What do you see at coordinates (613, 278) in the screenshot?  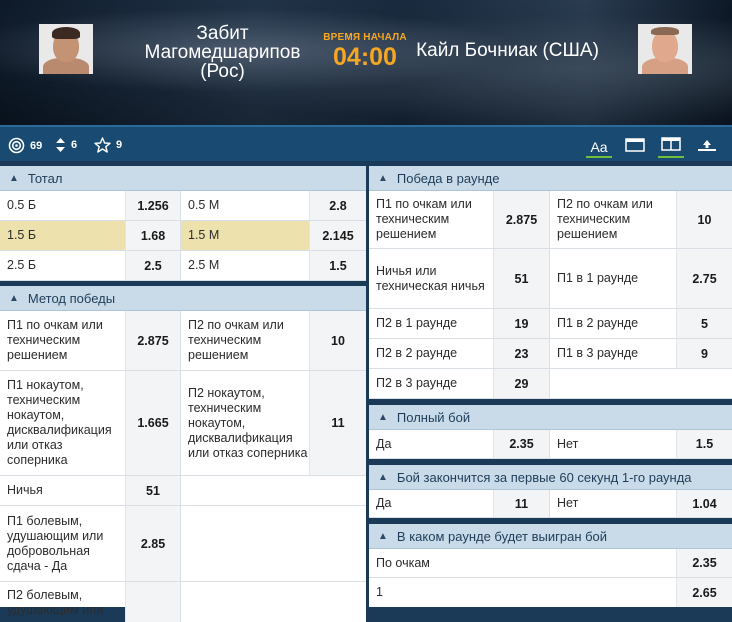 I see `bet-label: П1 в 1 раунде` at bounding box center [613, 278].